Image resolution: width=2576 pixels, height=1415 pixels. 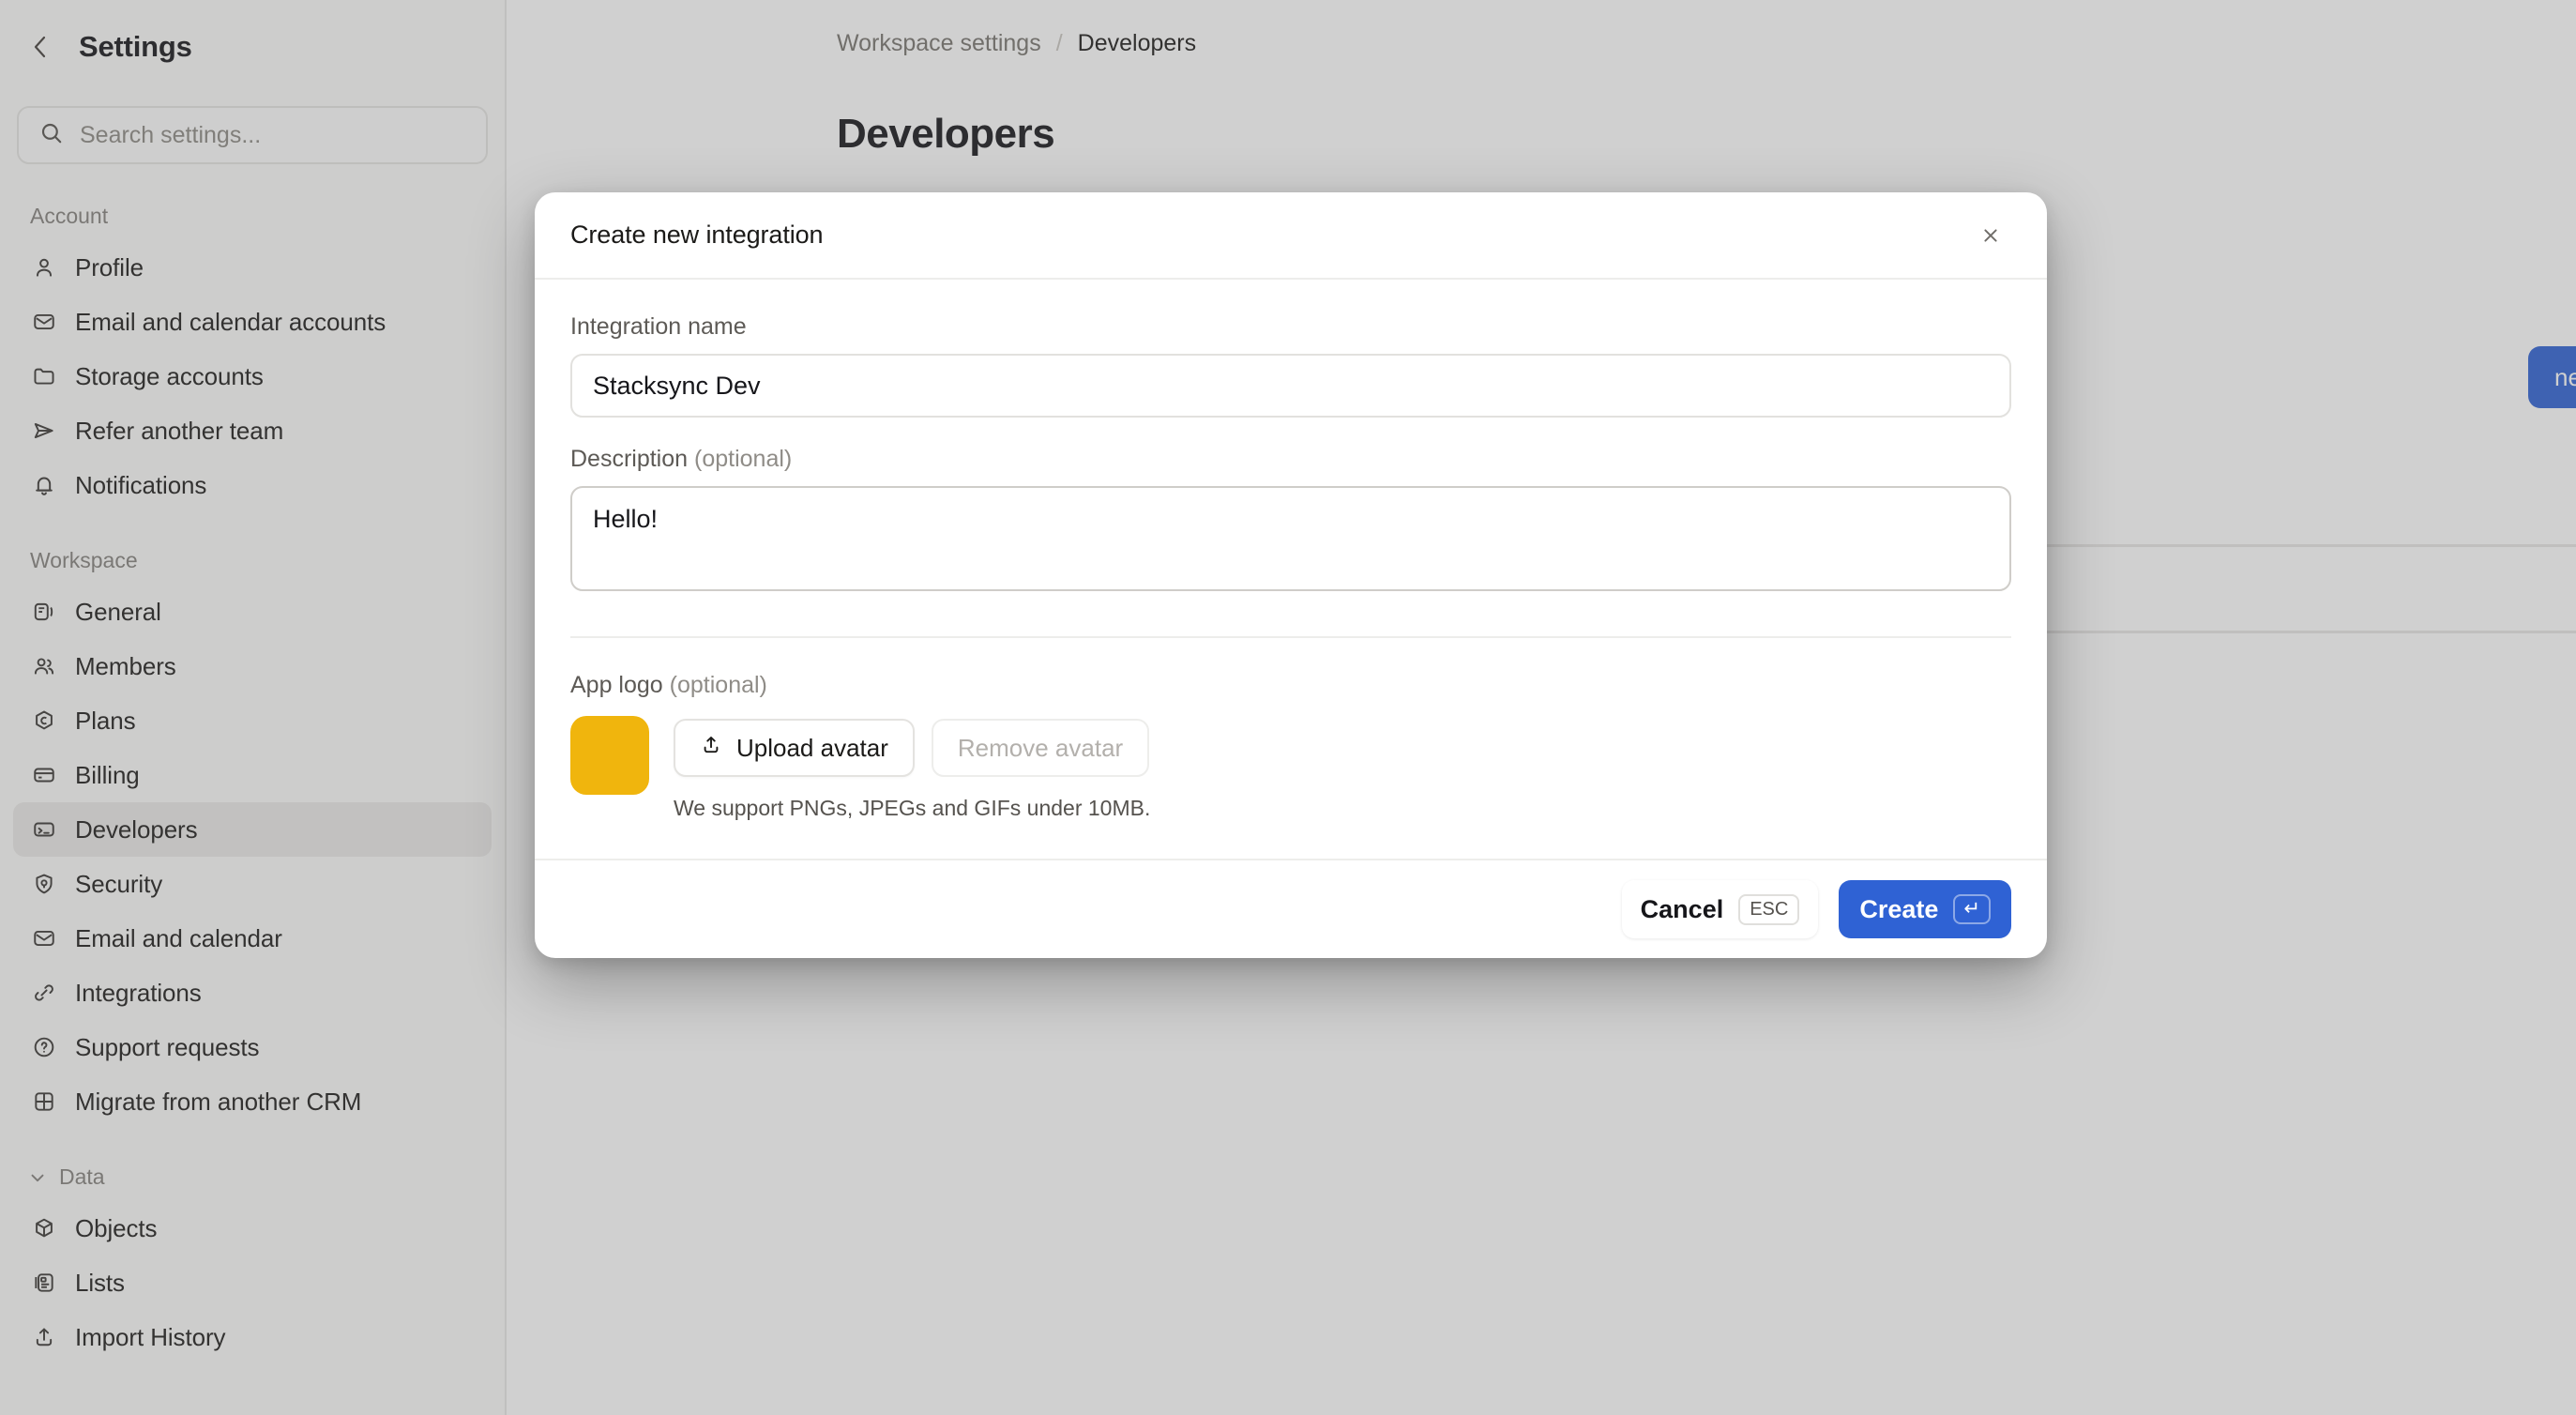 I want to click on modal-footer: Cancel ESC Create ↵, so click(x=1291, y=908).